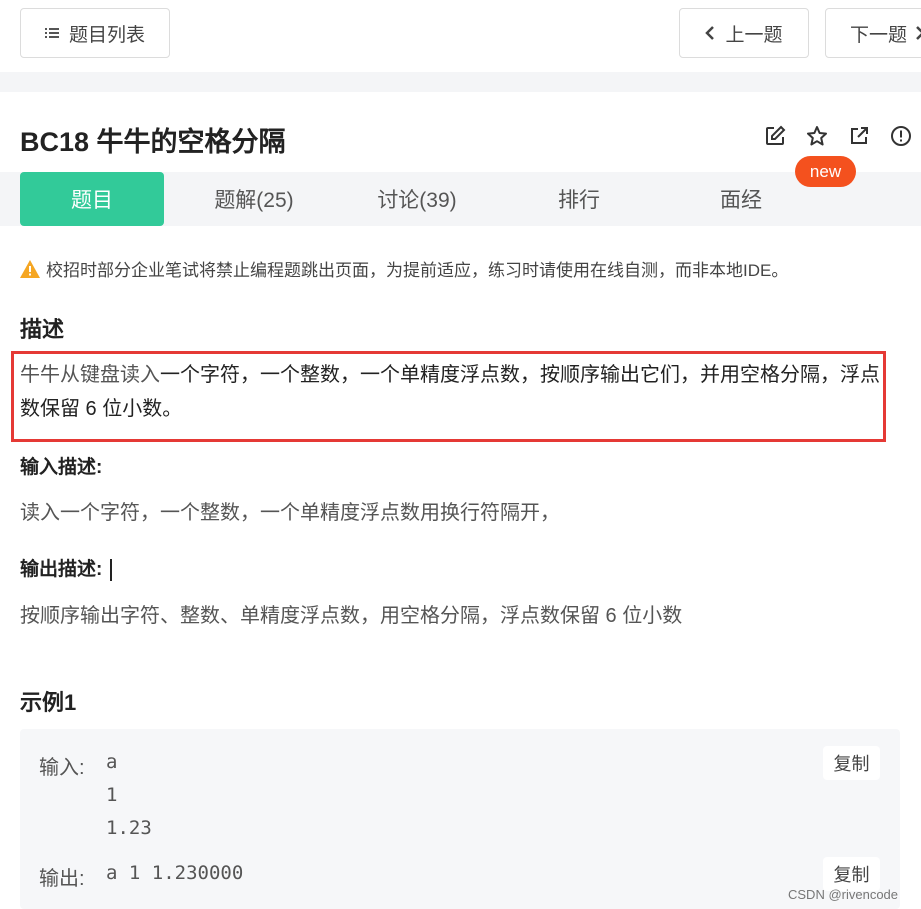  Describe the element at coordinates (859, 136) in the screenshot. I see `share-icon` at that location.